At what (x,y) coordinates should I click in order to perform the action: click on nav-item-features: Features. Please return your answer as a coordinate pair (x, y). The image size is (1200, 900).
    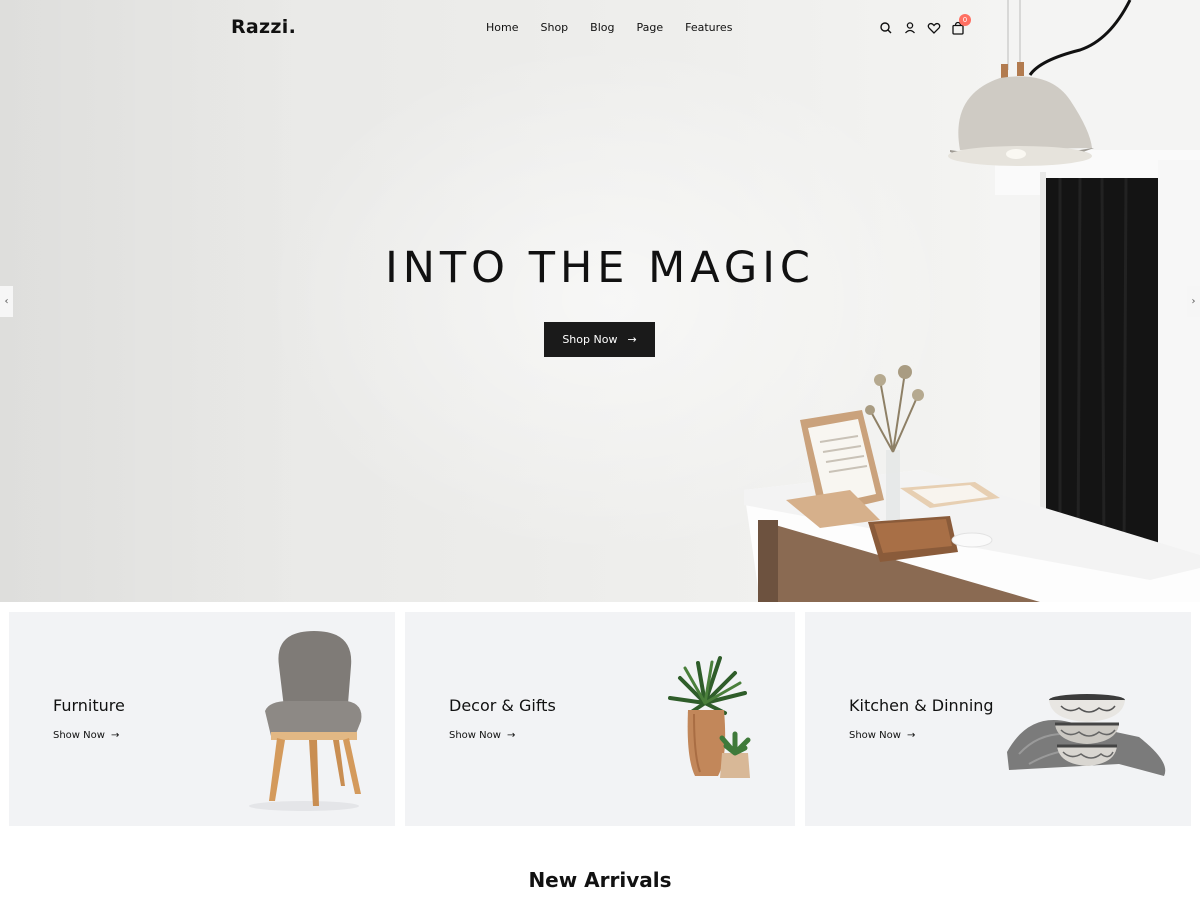
    Looking at the image, I should click on (708, 27).